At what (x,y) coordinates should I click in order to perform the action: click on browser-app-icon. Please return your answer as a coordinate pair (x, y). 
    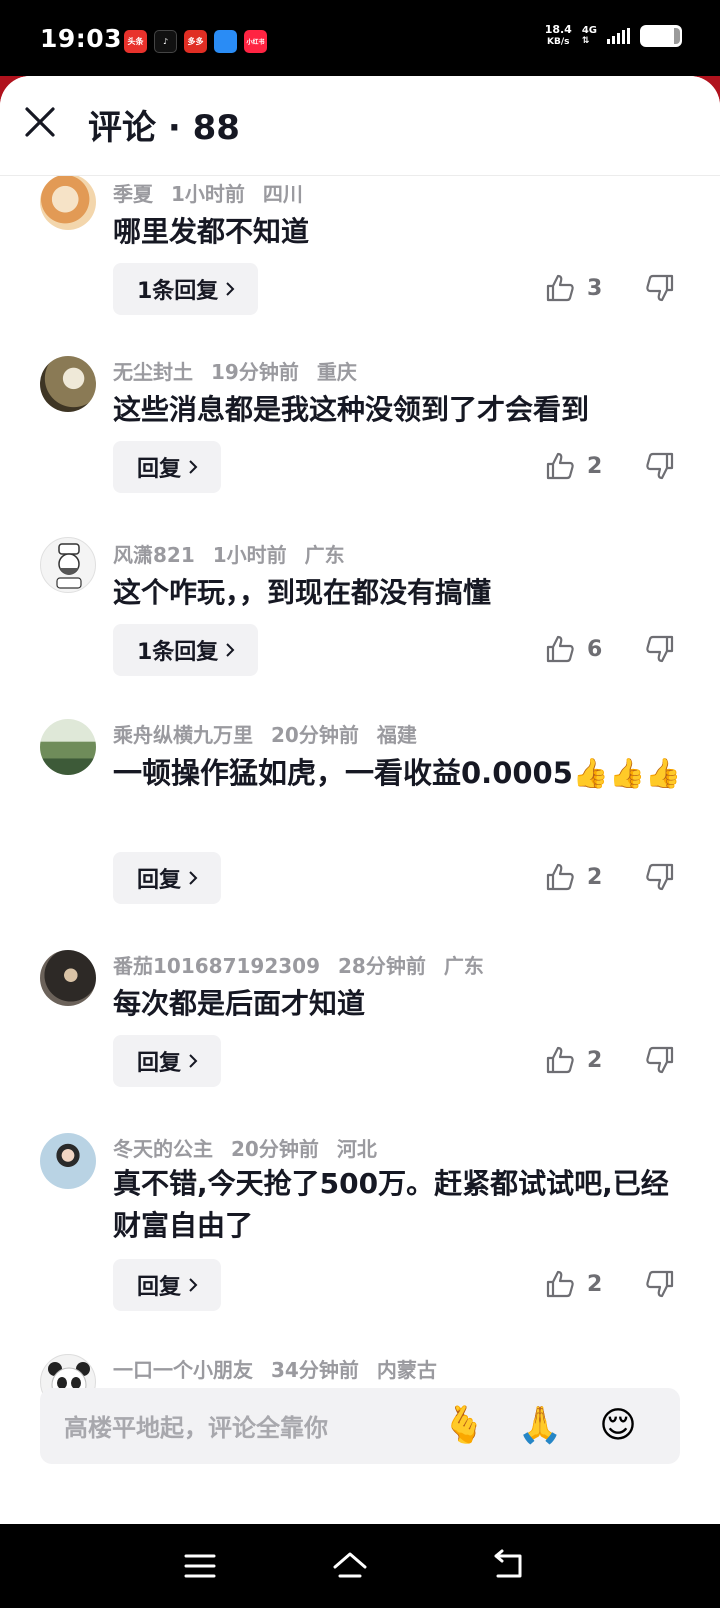
    Looking at the image, I should click on (225, 41).